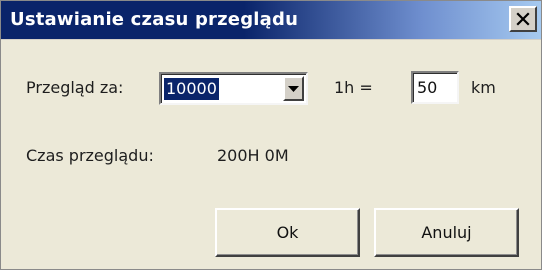 The height and width of the screenshot is (270, 542). What do you see at coordinates (435, 87) in the screenshot?
I see `km-input: 50` at bounding box center [435, 87].